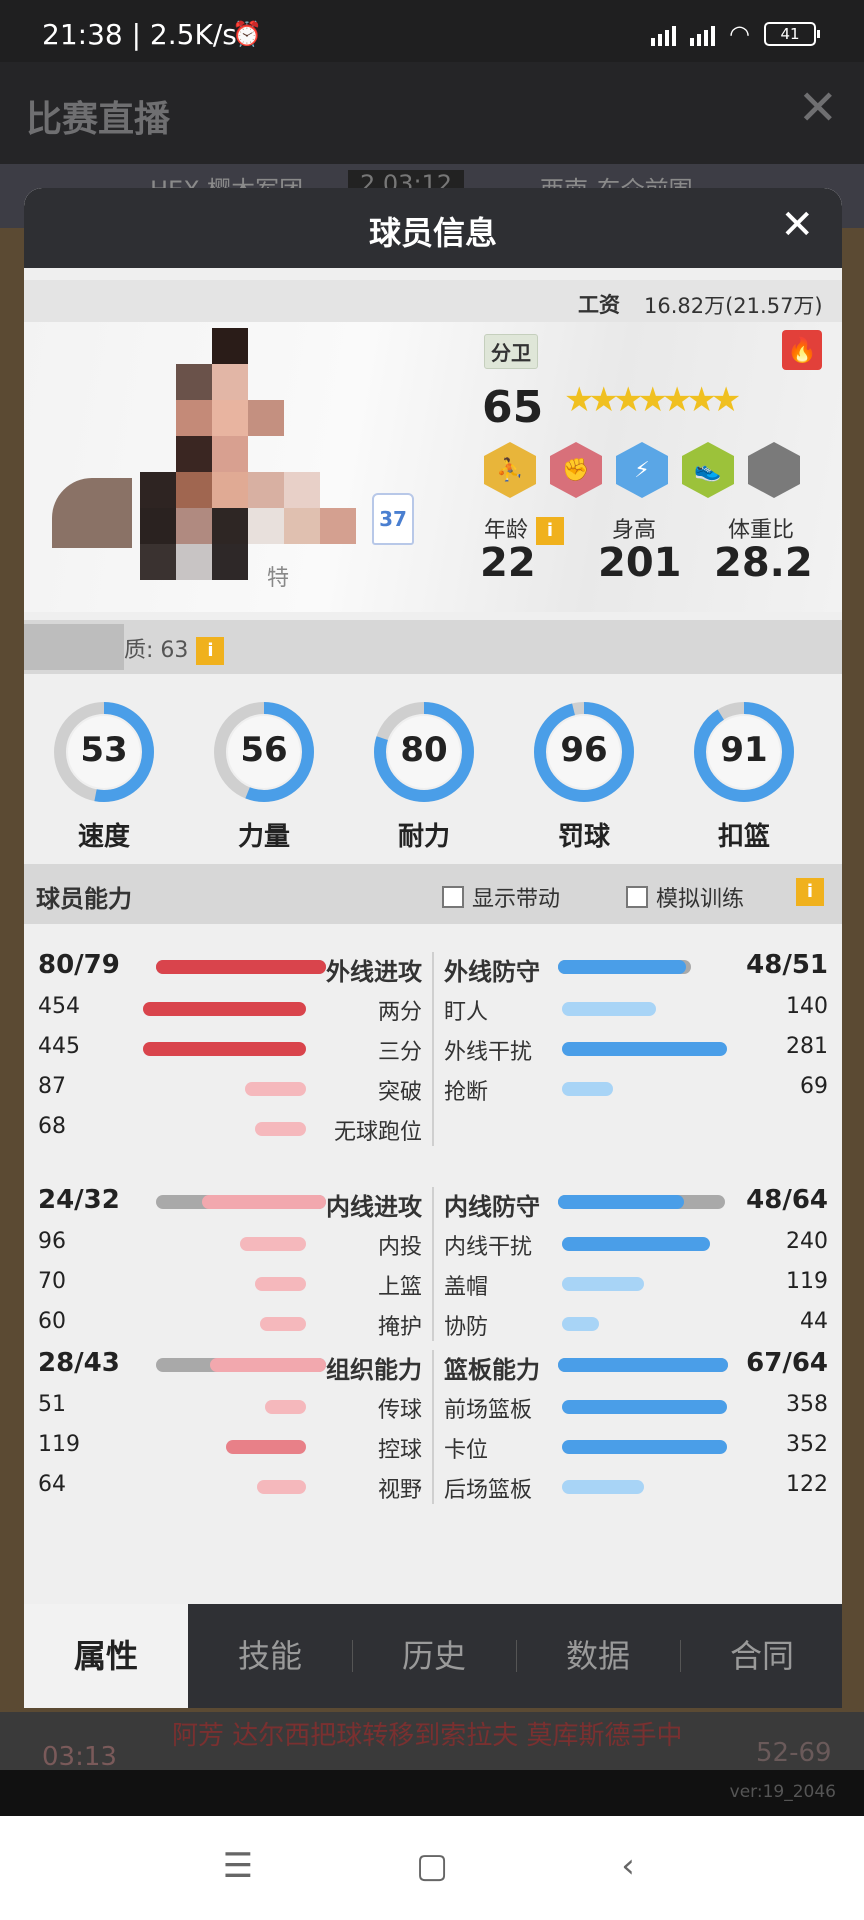 The image size is (864, 1920). I want to click on right-stat-name: 卡位, so click(466, 1450).